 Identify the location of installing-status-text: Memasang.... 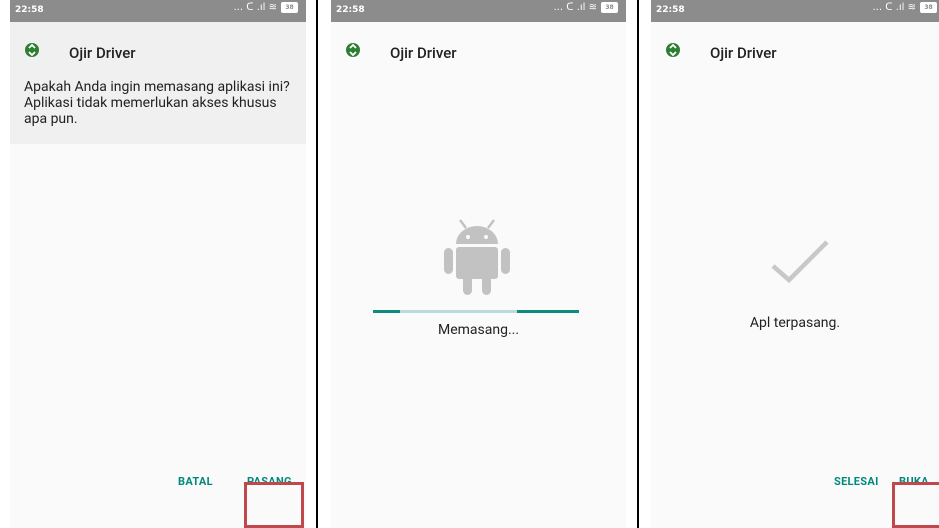
(478, 330).